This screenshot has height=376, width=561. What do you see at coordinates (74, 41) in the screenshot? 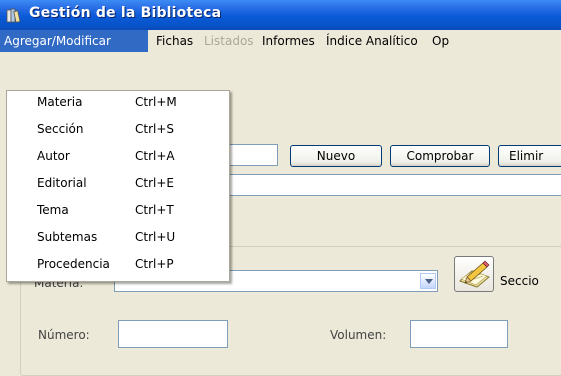
I see `menu-agregar-modificar: Agregar/Modificar` at bounding box center [74, 41].